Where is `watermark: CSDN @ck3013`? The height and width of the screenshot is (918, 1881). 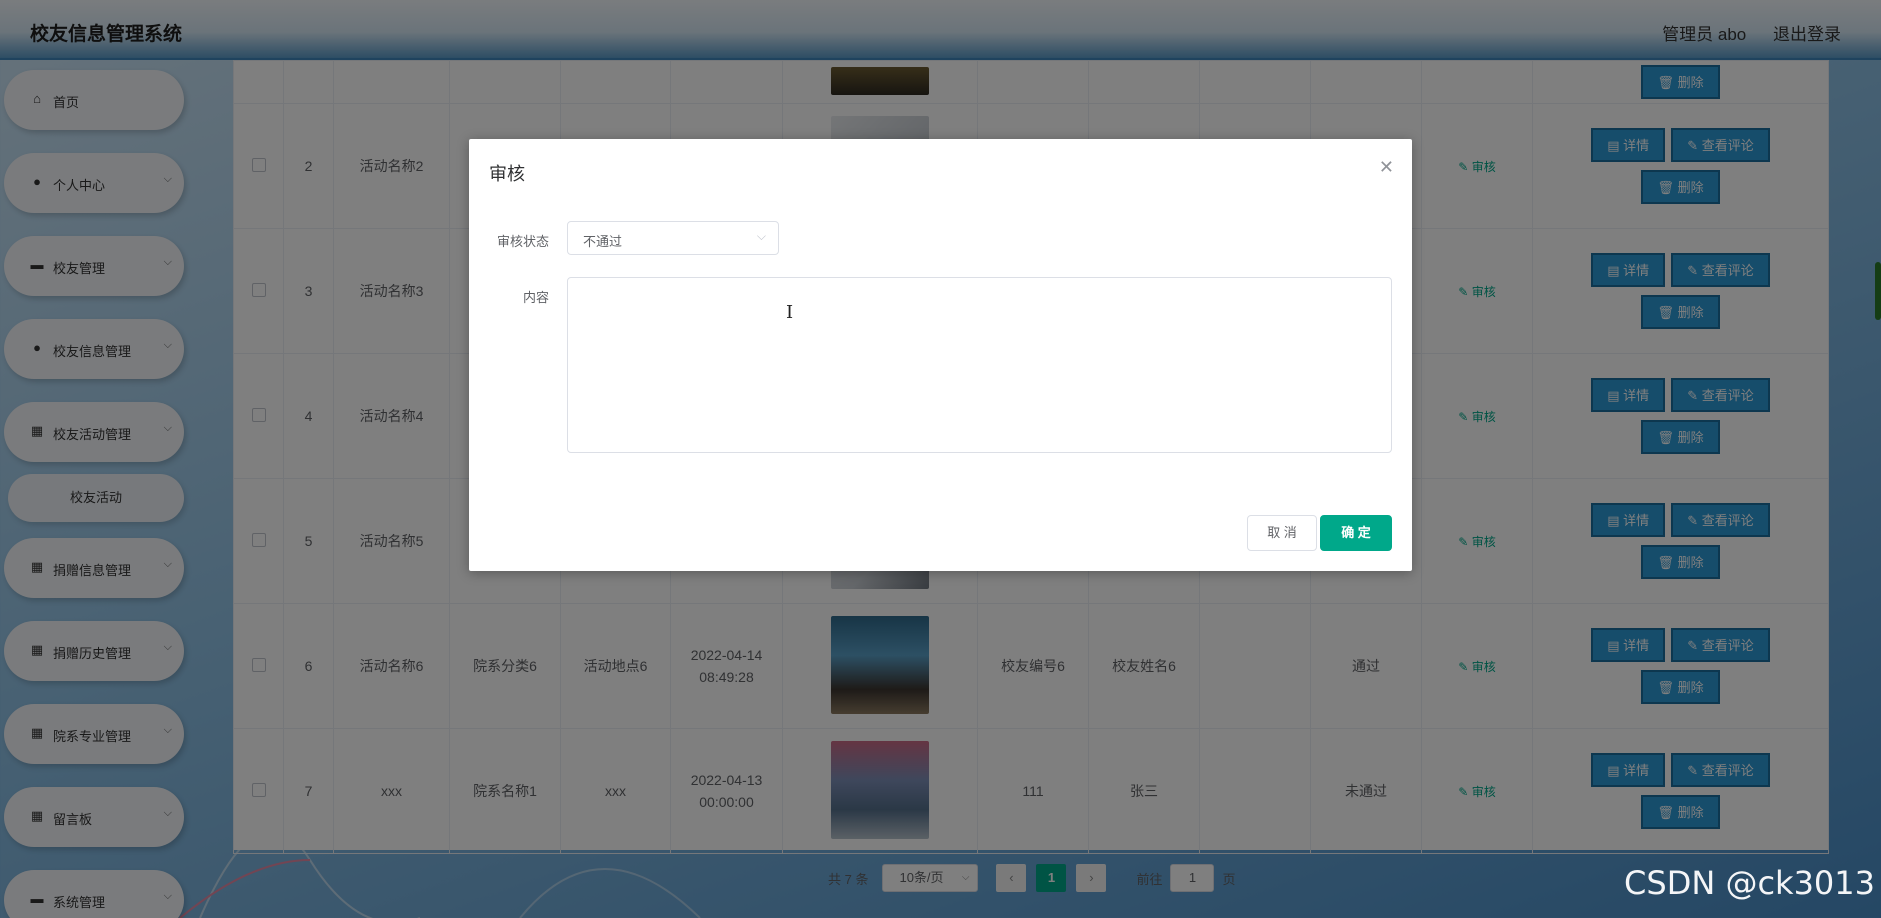 watermark: CSDN @ck3013 is located at coordinates (1749, 883).